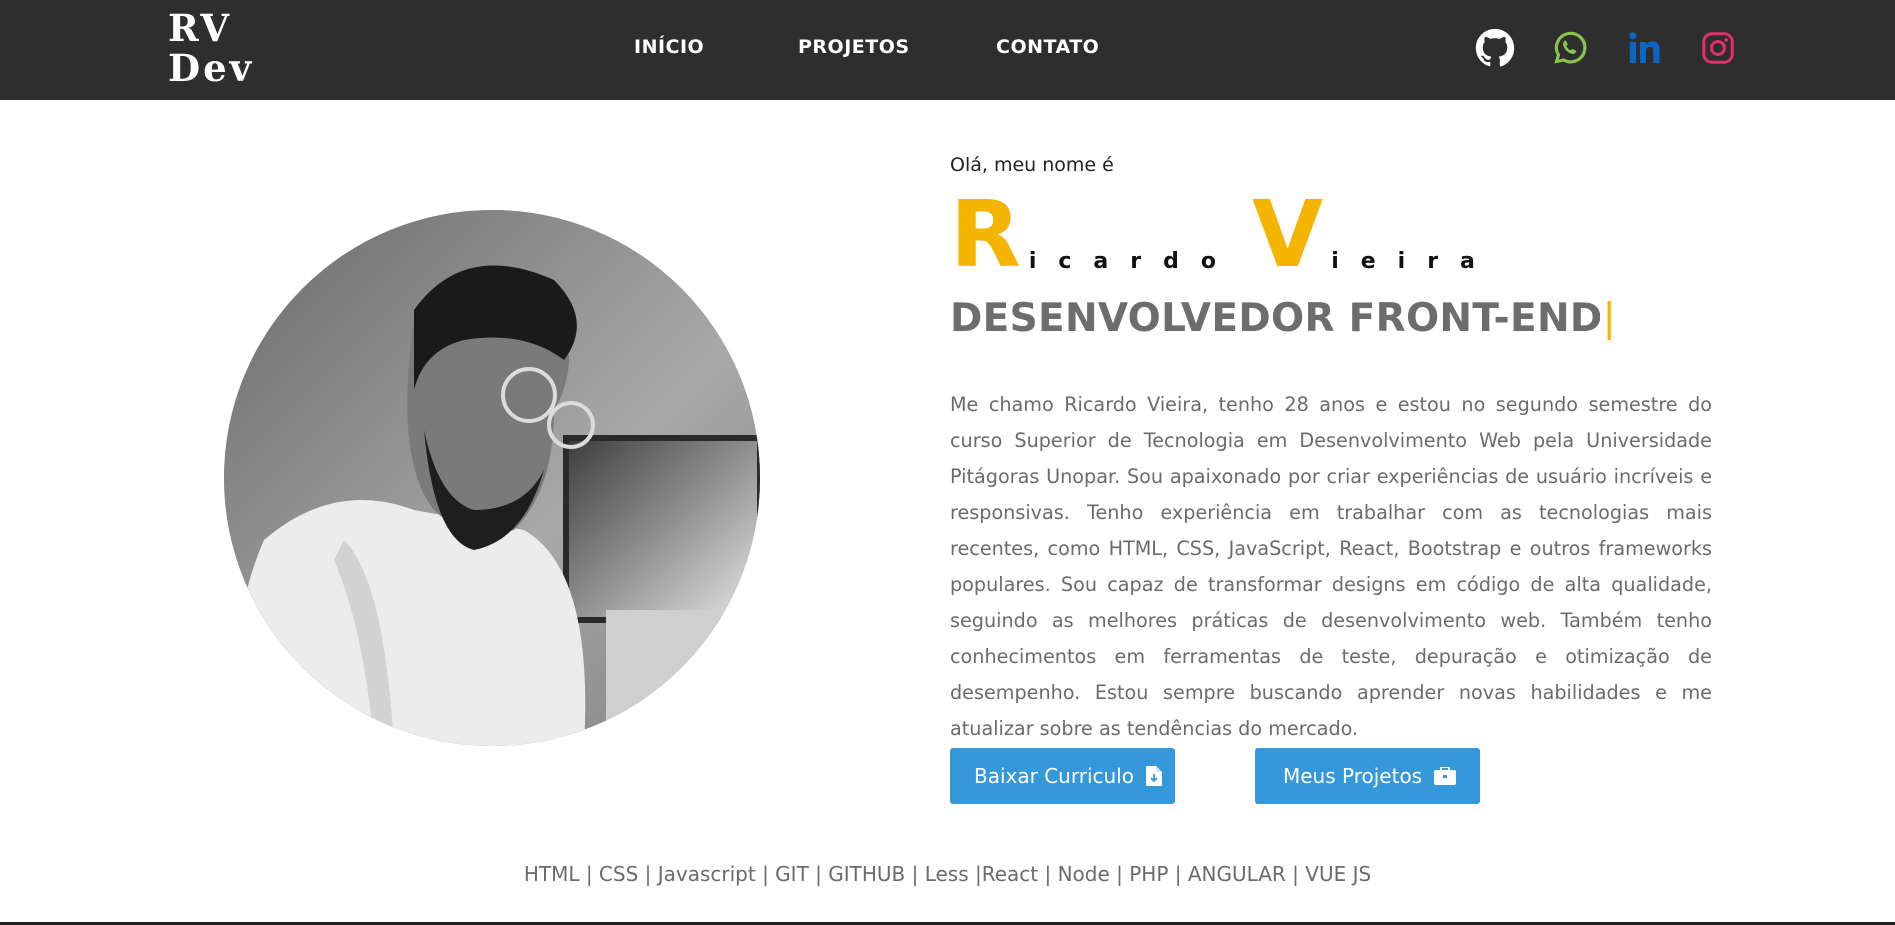 The image size is (1895, 925). What do you see at coordinates (1414, 261) in the screenshot?
I see `name-last-rest: ieira` at bounding box center [1414, 261].